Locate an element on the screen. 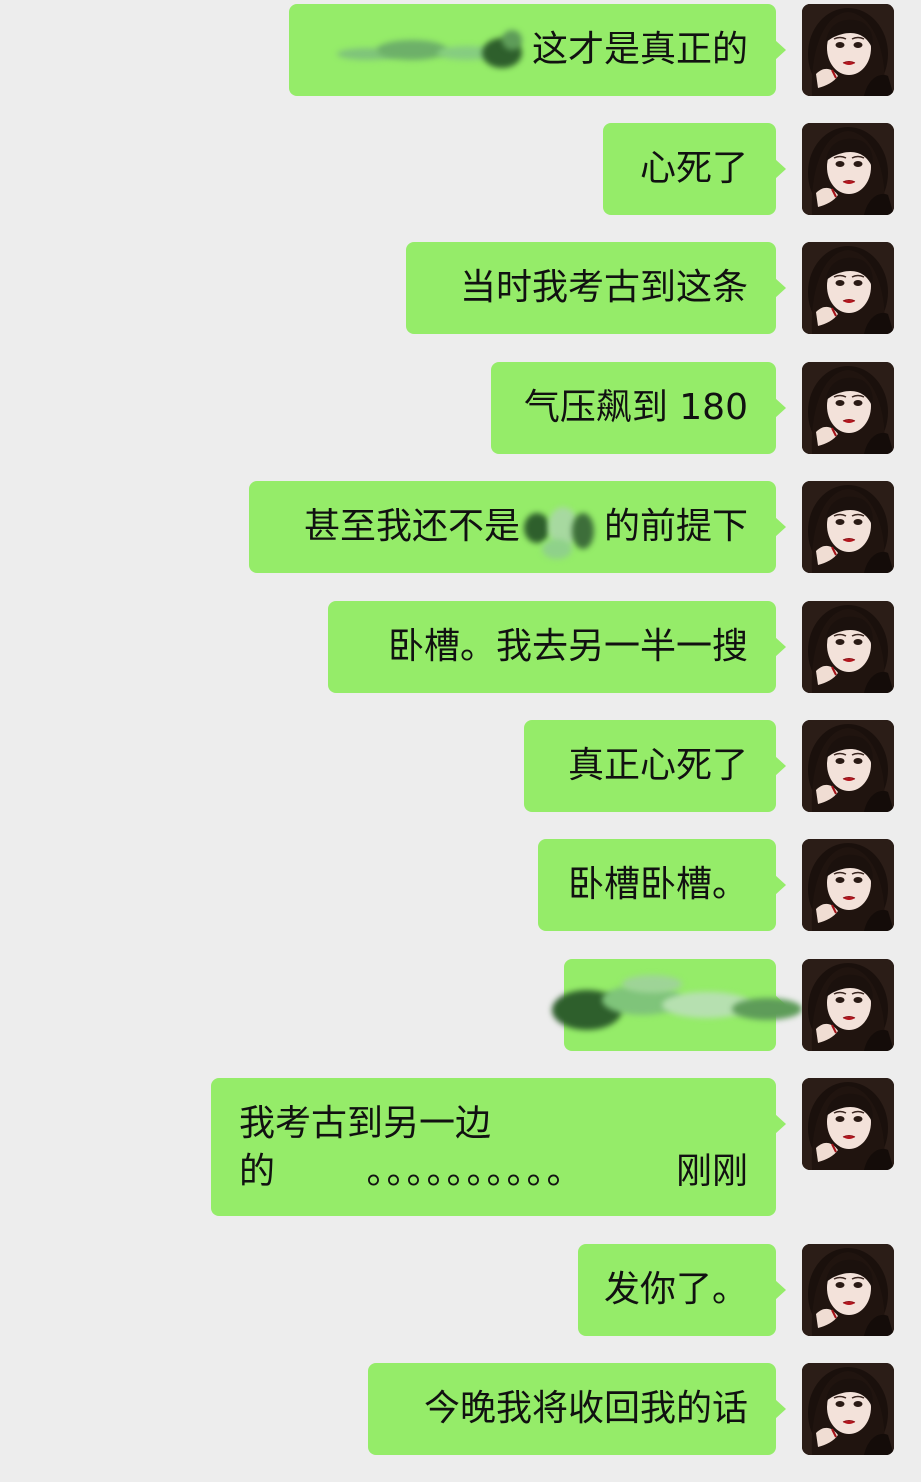 The width and height of the screenshot is (921, 1482). message-bubble: 卧槽。我去另一半一搜 is located at coordinates (557, 647).